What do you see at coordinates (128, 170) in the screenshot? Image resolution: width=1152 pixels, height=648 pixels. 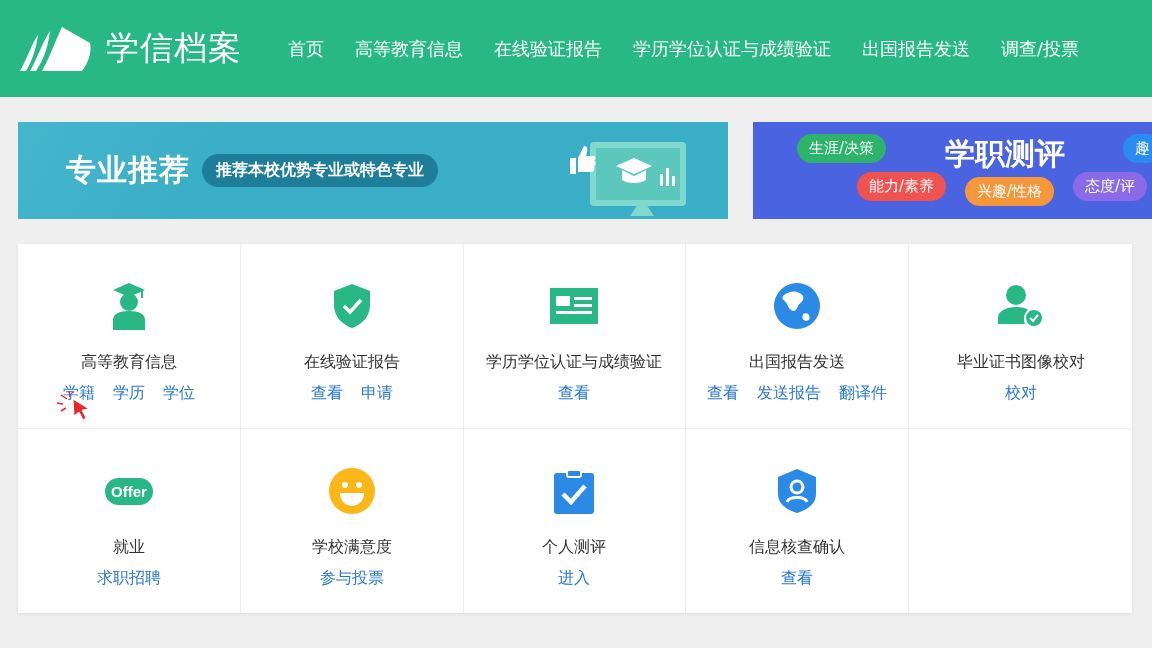 I see `banner-title: 专业推荐` at bounding box center [128, 170].